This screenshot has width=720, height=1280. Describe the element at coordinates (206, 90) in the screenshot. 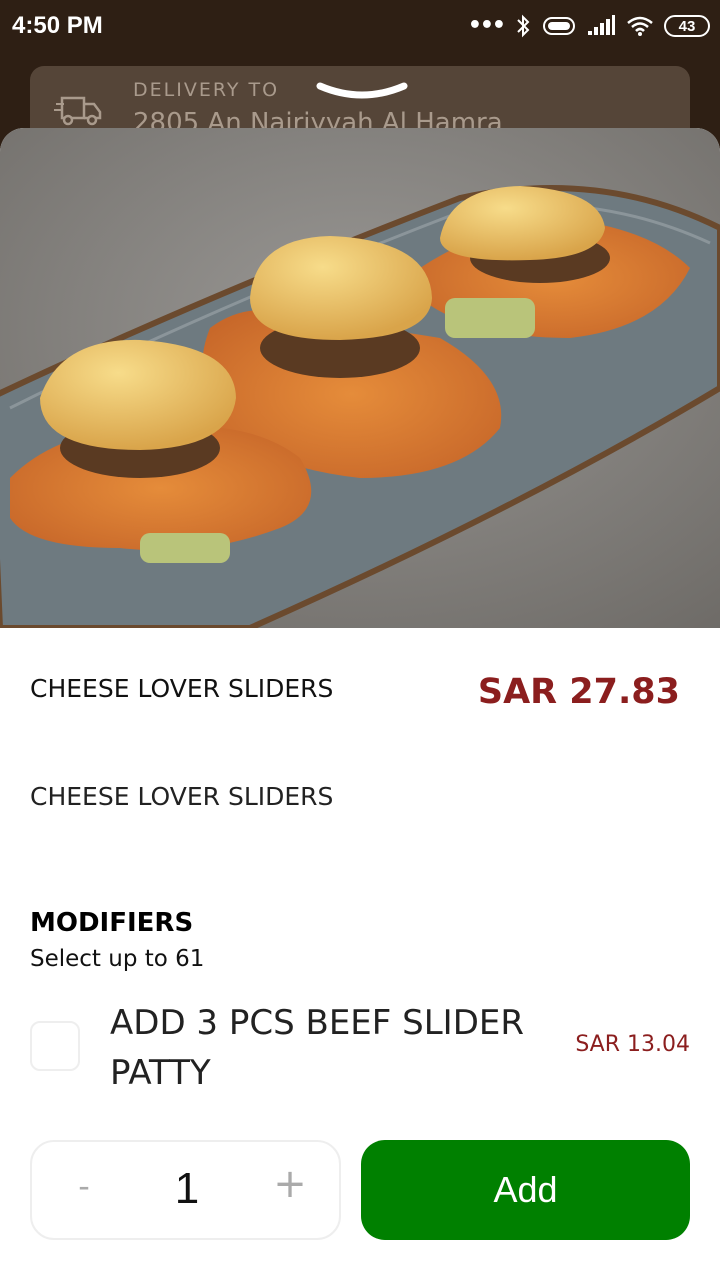

I see `delivery-label: DELIVERY TO` at that location.